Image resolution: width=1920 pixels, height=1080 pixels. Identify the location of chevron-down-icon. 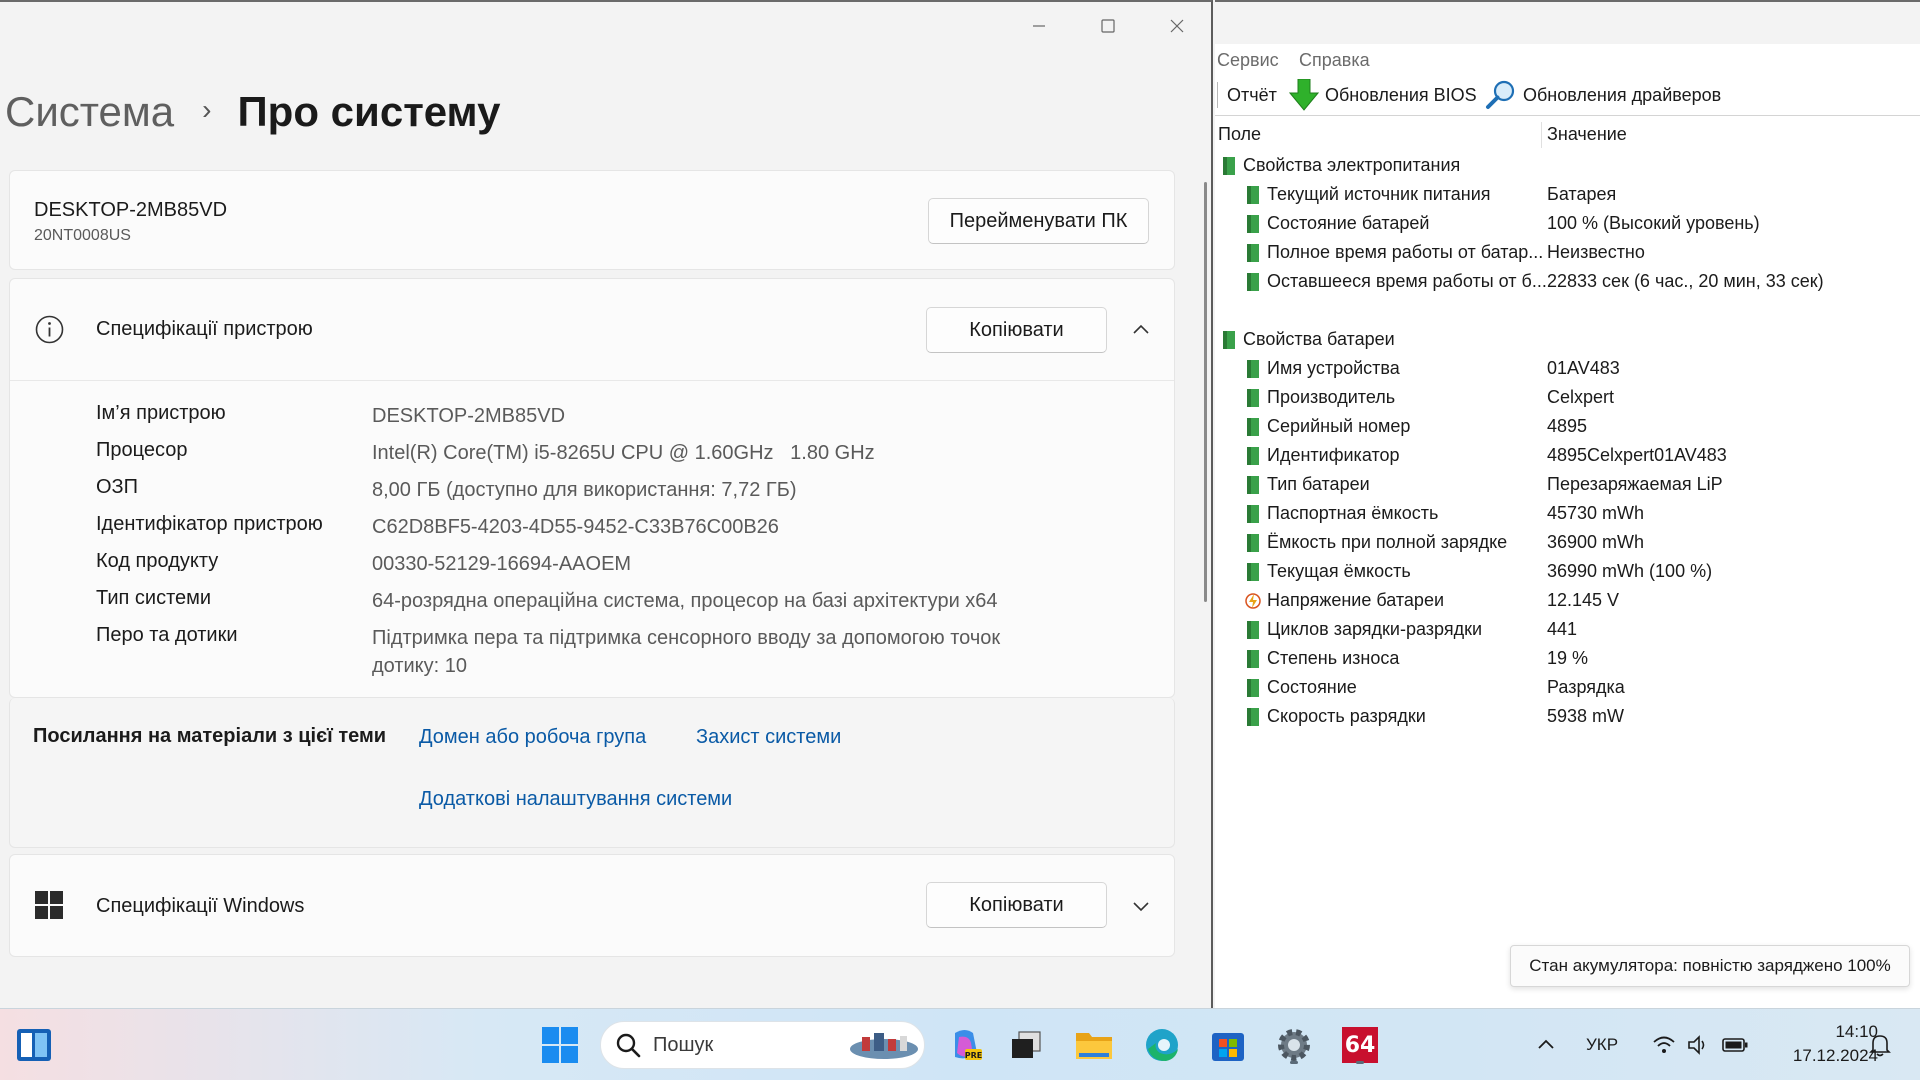
(1141, 906).